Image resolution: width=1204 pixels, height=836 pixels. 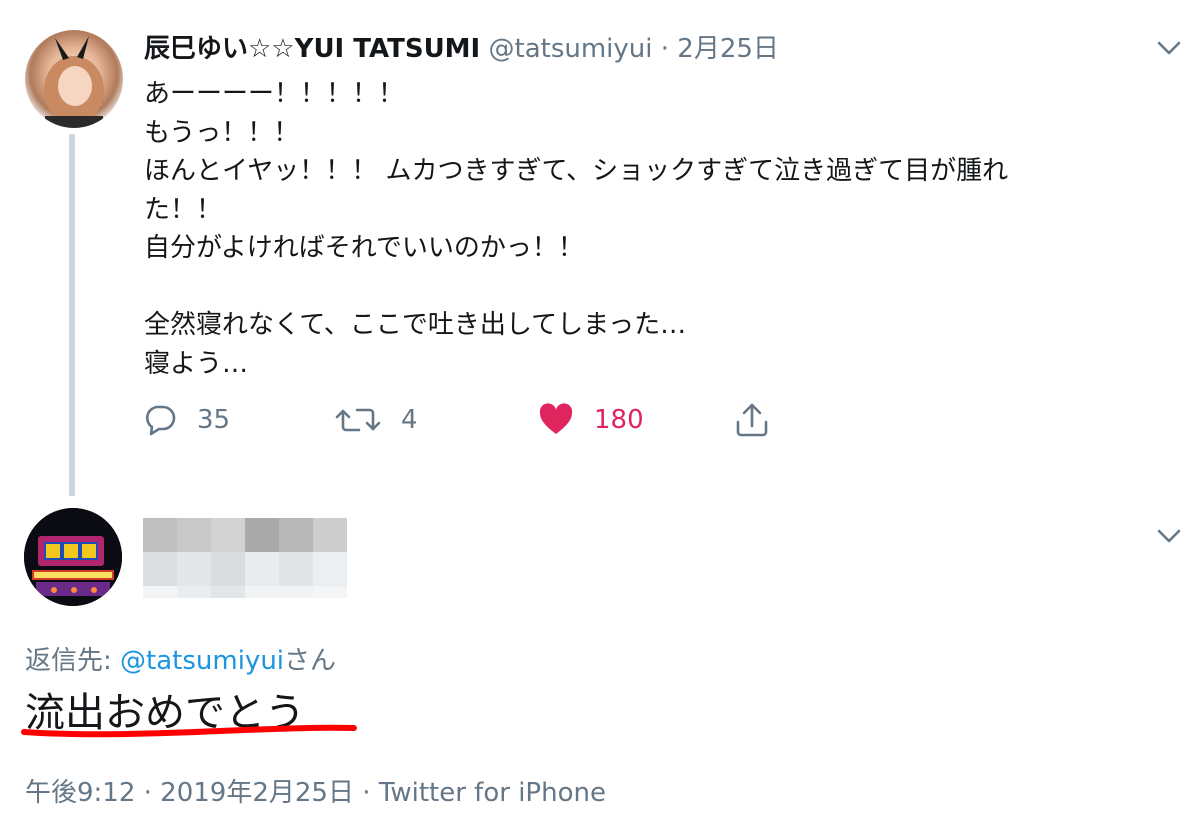 What do you see at coordinates (72, 315) in the screenshot?
I see `thread-connector-line` at bounding box center [72, 315].